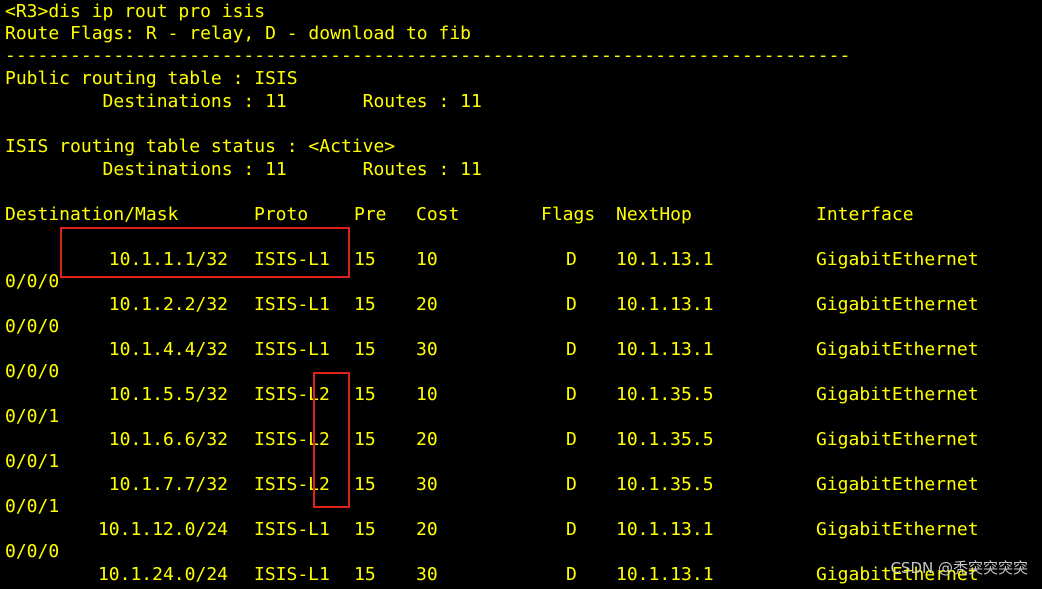  Describe the element at coordinates (162, 574) in the screenshot. I see `route-destination: 10.1.24.0/24` at that location.